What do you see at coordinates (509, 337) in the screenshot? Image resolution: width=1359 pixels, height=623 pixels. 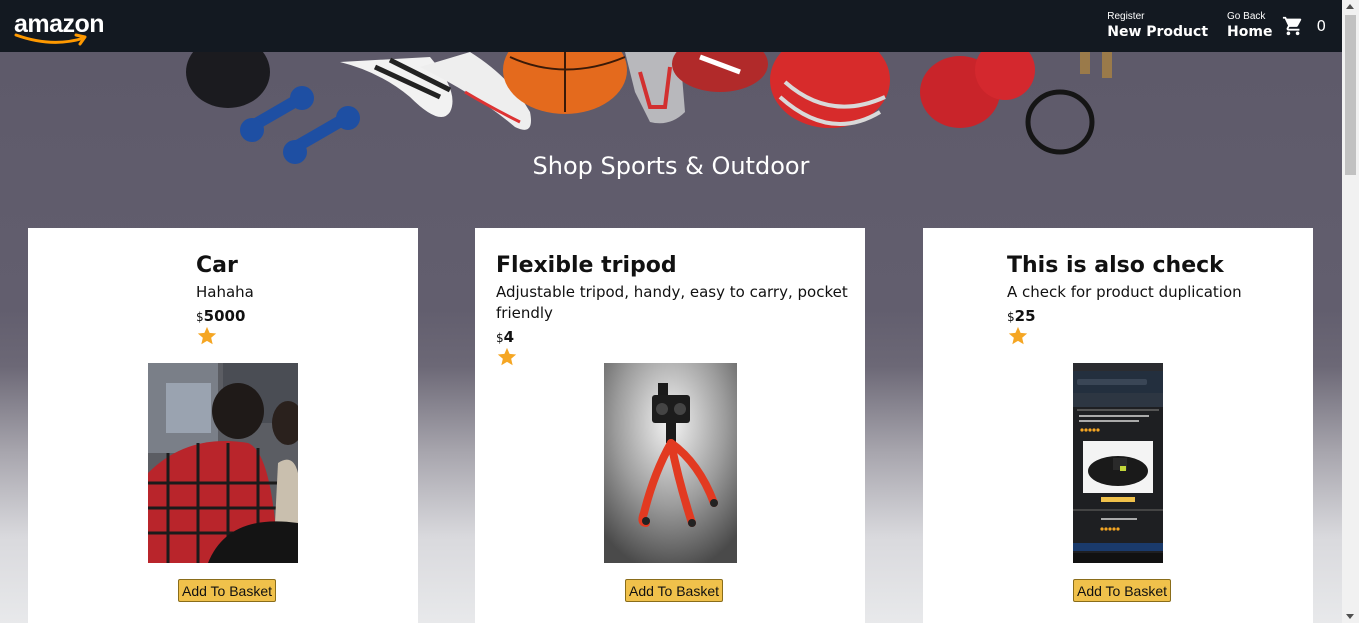 I see `price-value: 4` at bounding box center [509, 337].